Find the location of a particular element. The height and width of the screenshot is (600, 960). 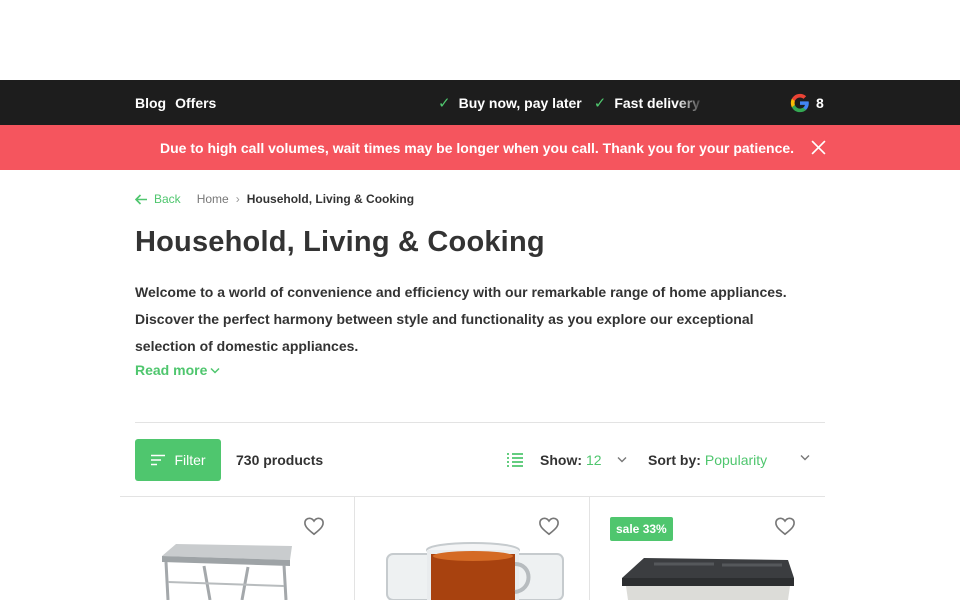

usp-label: Buy now, pay later is located at coordinates (520, 102).